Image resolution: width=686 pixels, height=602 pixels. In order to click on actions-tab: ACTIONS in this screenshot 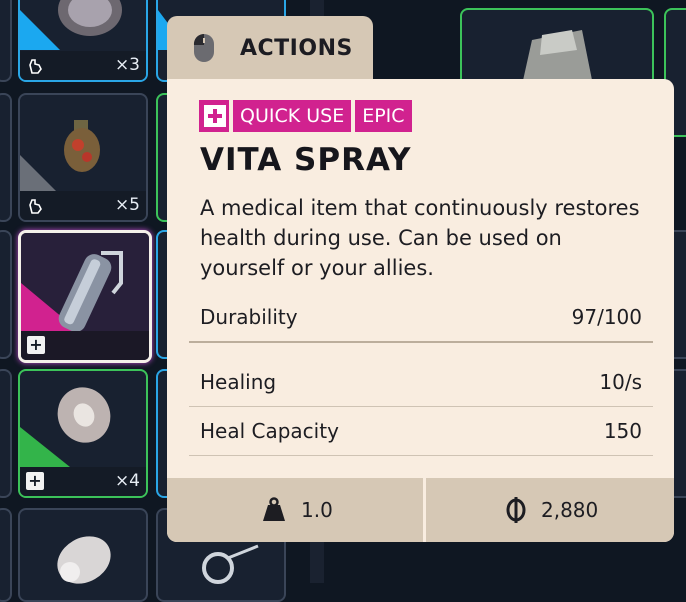, I will do `click(270, 51)`.